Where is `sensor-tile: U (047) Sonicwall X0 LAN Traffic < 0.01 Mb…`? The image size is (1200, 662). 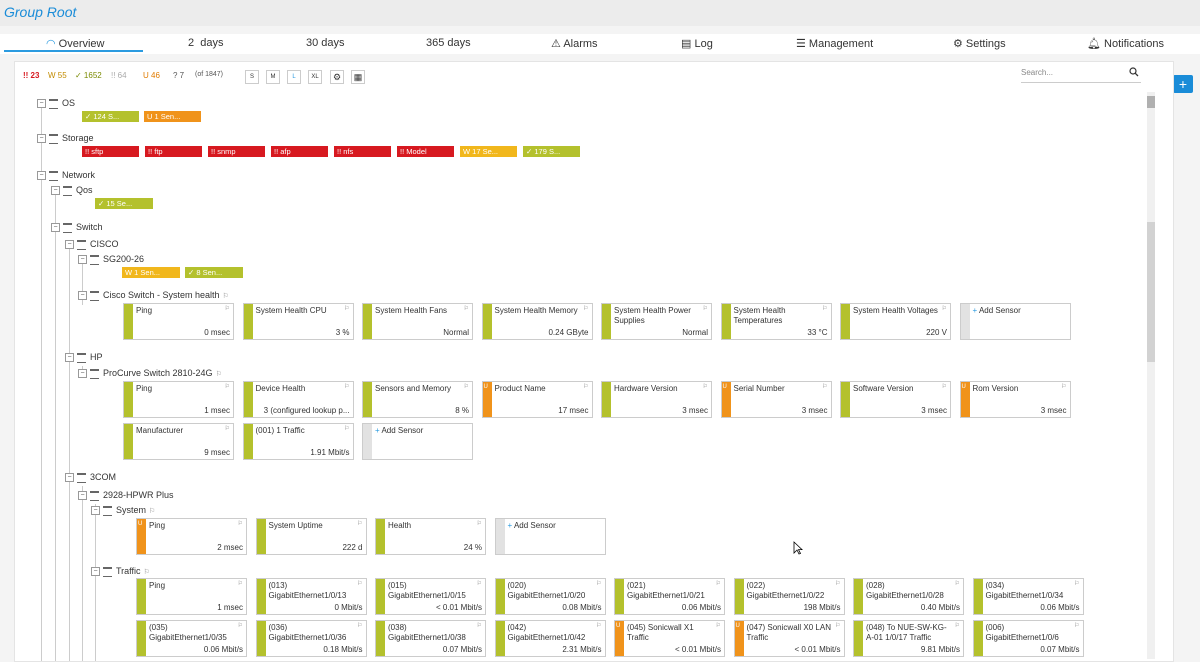
sensor-tile: U (047) Sonicwall X0 LAN Traffic < 0.01 Mb… is located at coordinates (789, 638).